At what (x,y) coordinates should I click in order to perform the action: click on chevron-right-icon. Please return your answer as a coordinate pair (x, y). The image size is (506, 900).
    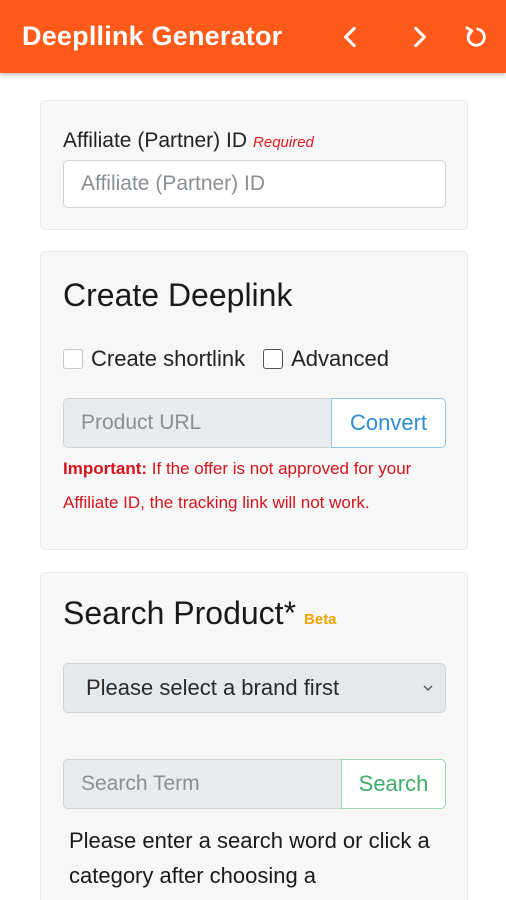
    Looking at the image, I should click on (420, 36).